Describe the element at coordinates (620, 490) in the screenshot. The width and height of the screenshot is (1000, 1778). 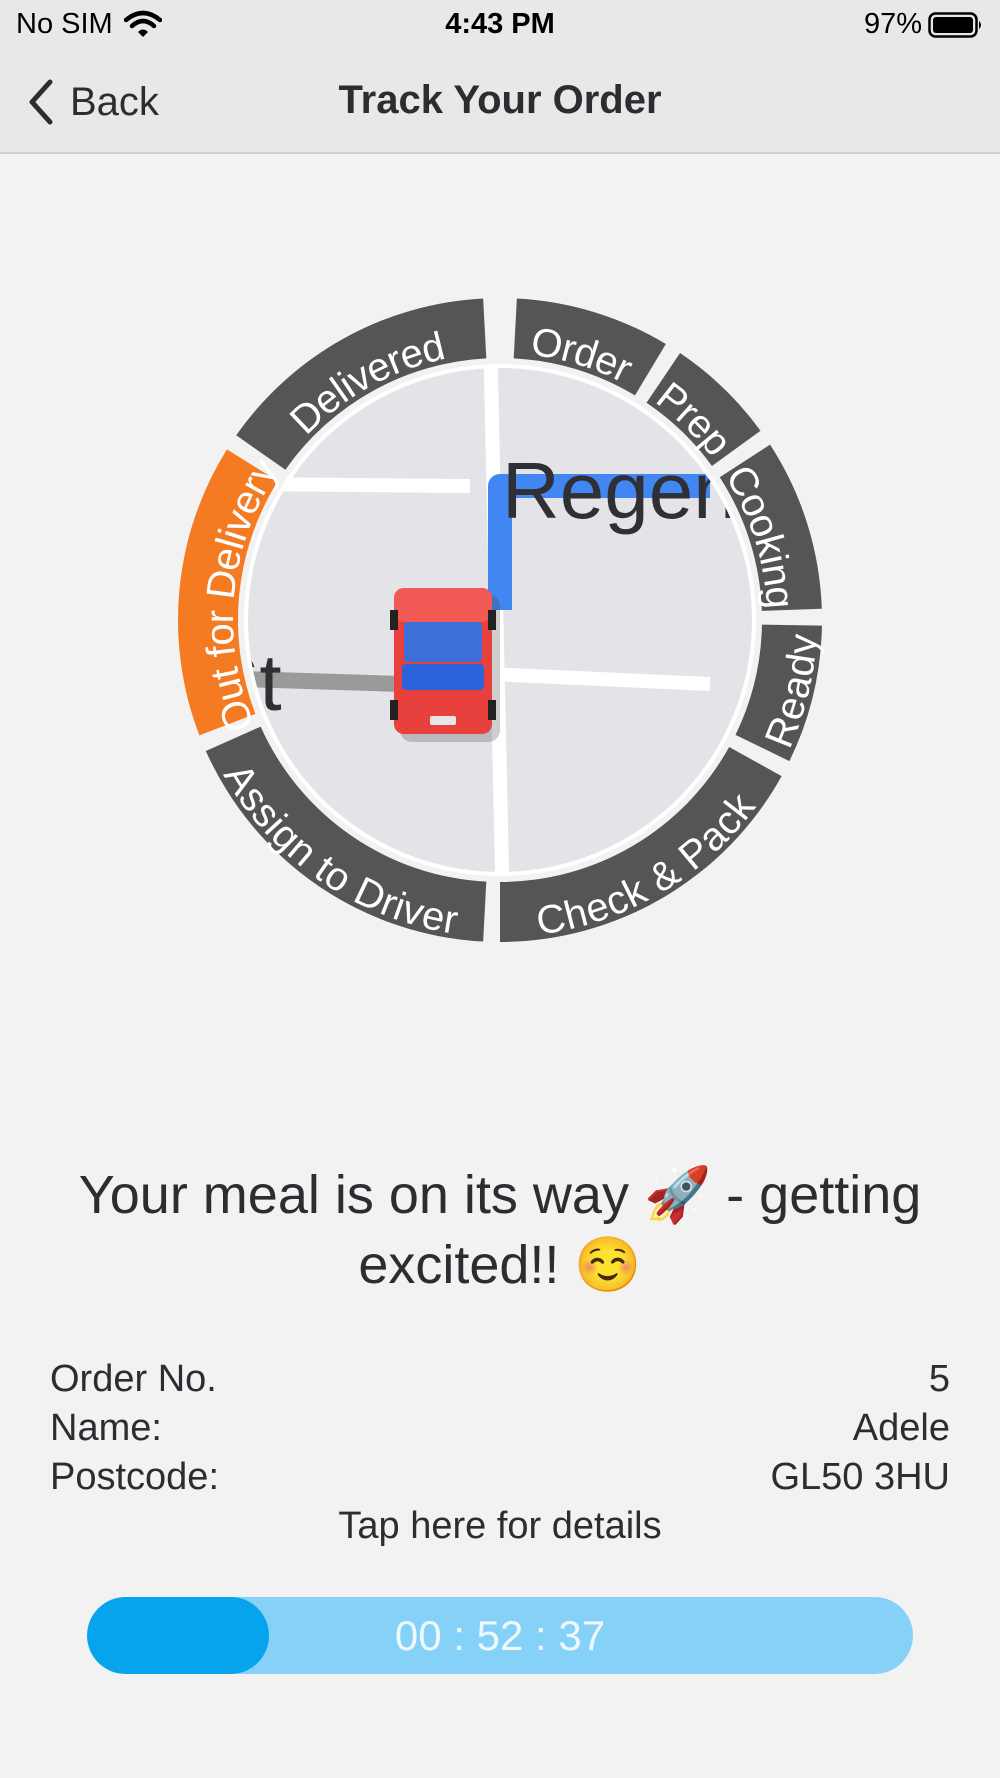
I see `map-street-label: Regen` at that location.